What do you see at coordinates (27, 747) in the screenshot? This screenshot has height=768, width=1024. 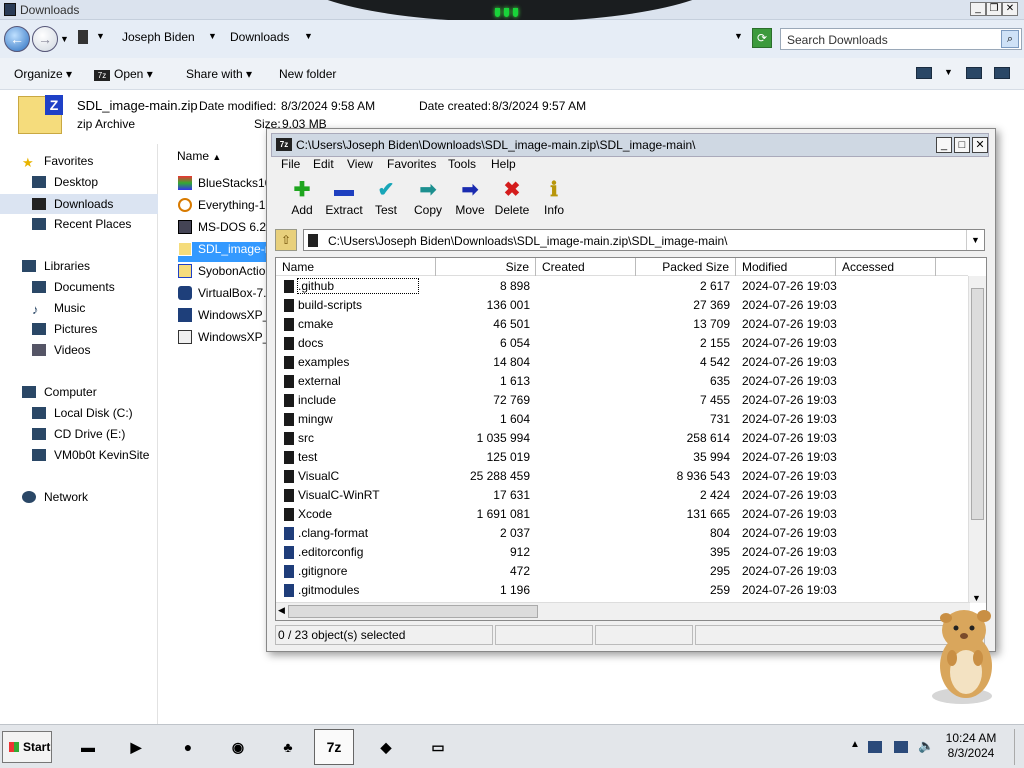 I see `start-button: Start` at bounding box center [27, 747].